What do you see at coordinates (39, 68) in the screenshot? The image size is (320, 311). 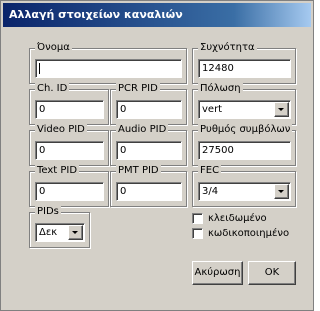 I see `text-caret` at bounding box center [39, 68].